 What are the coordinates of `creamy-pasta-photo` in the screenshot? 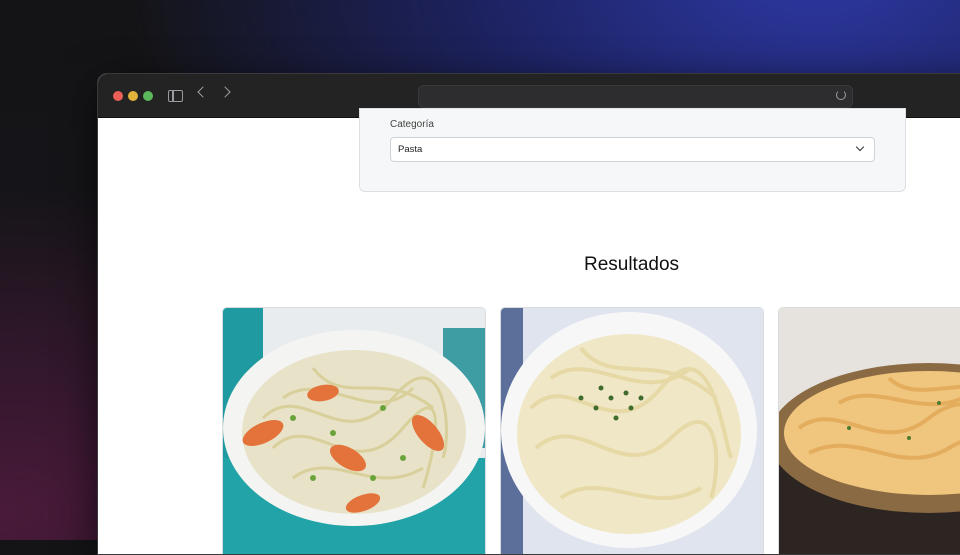 It's located at (869, 431).